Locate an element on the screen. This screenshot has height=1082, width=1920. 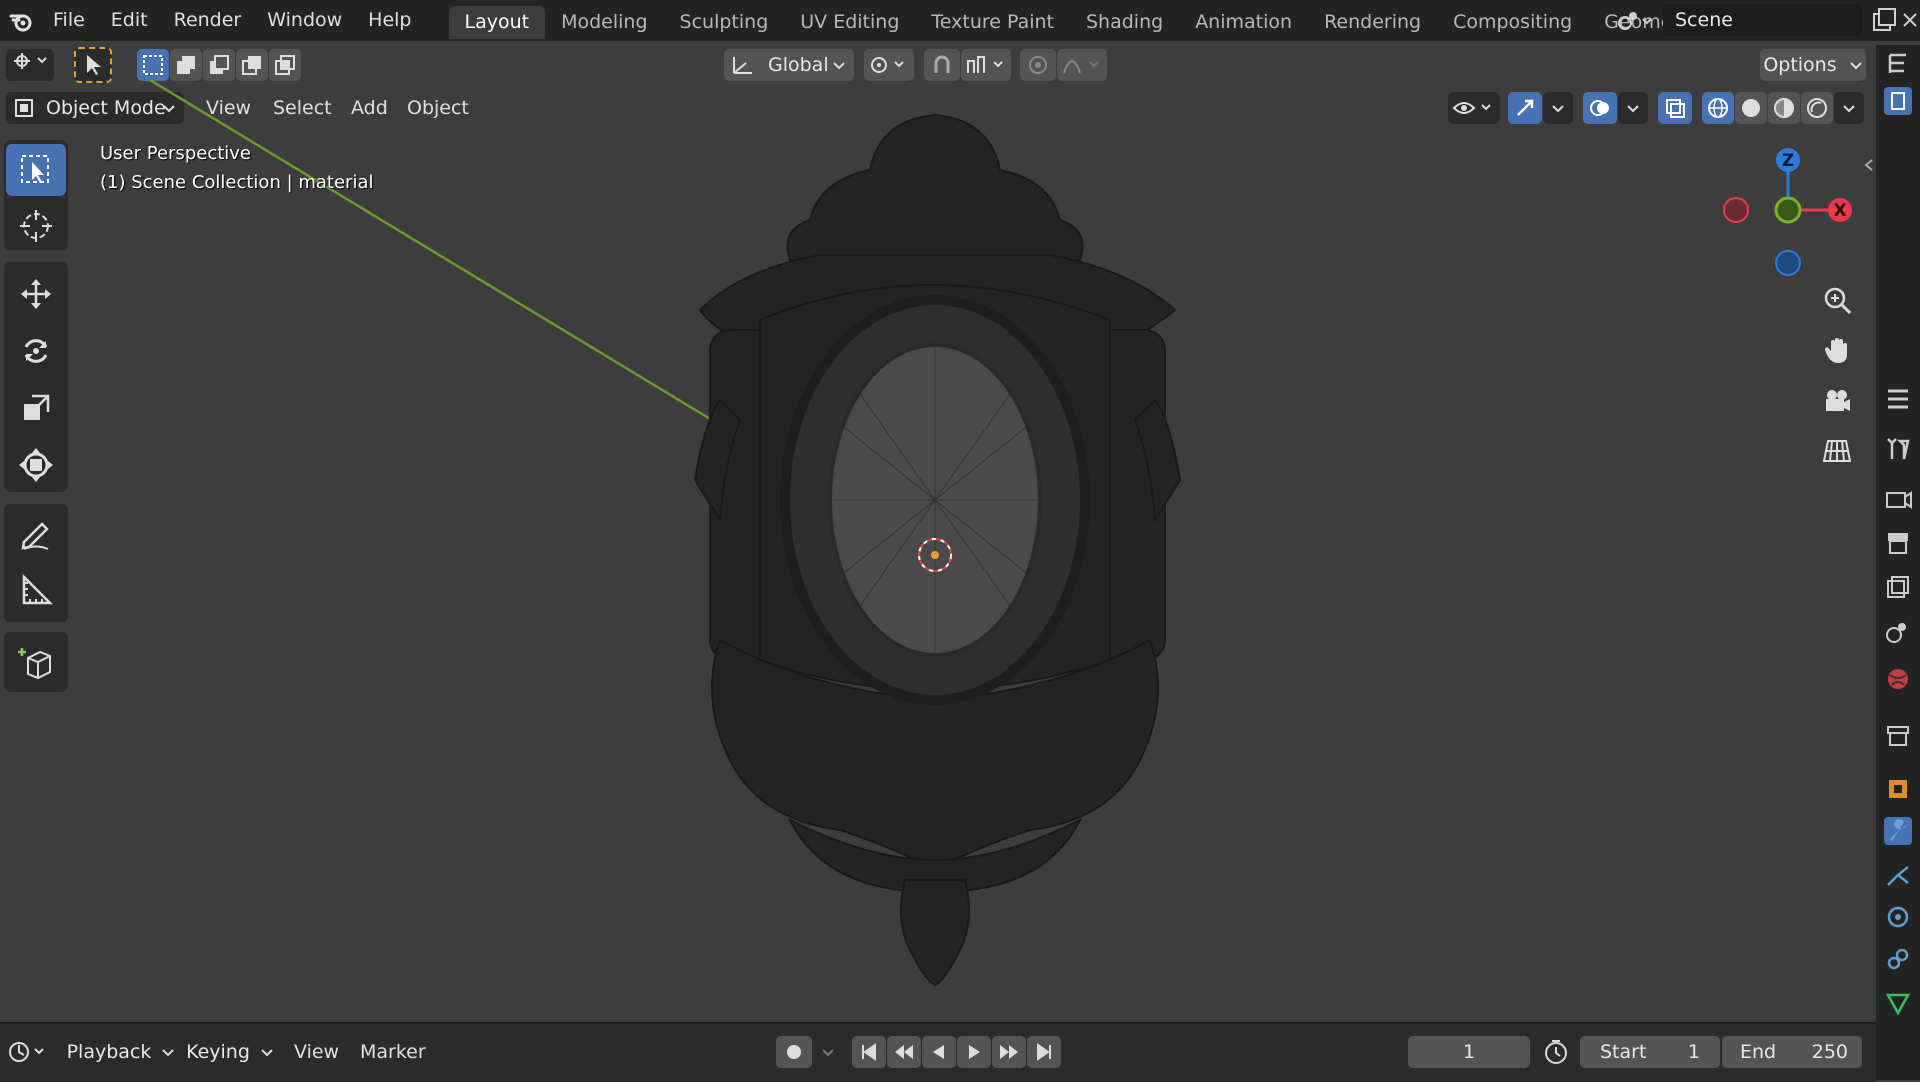
snap-toggle-icon is located at coordinates (942, 65).